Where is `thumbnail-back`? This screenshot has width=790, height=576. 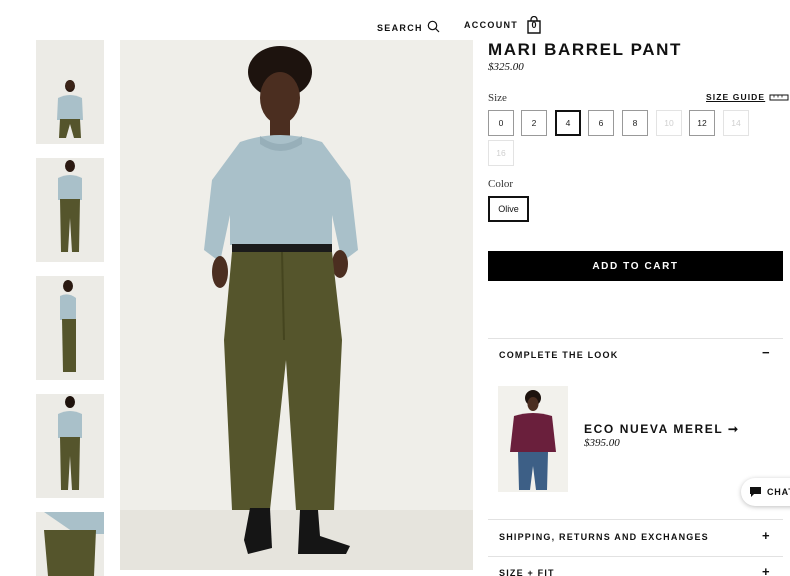
thumbnail-back is located at coordinates (70, 446).